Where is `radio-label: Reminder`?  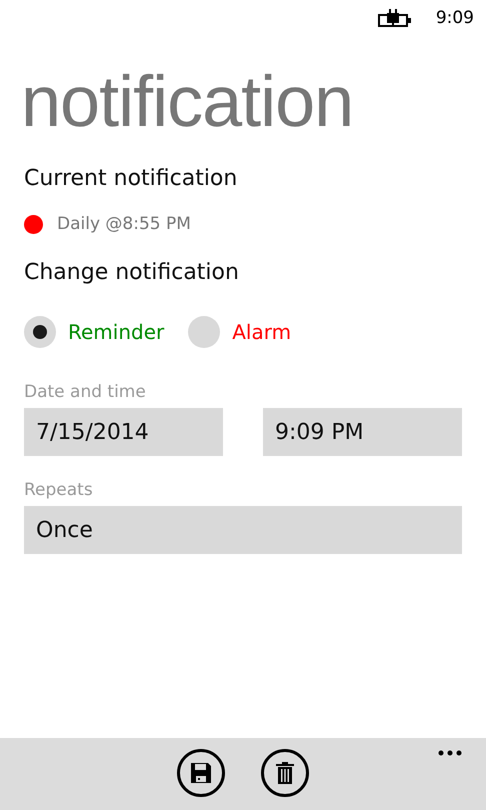
radio-label: Reminder is located at coordinates (116, 332).